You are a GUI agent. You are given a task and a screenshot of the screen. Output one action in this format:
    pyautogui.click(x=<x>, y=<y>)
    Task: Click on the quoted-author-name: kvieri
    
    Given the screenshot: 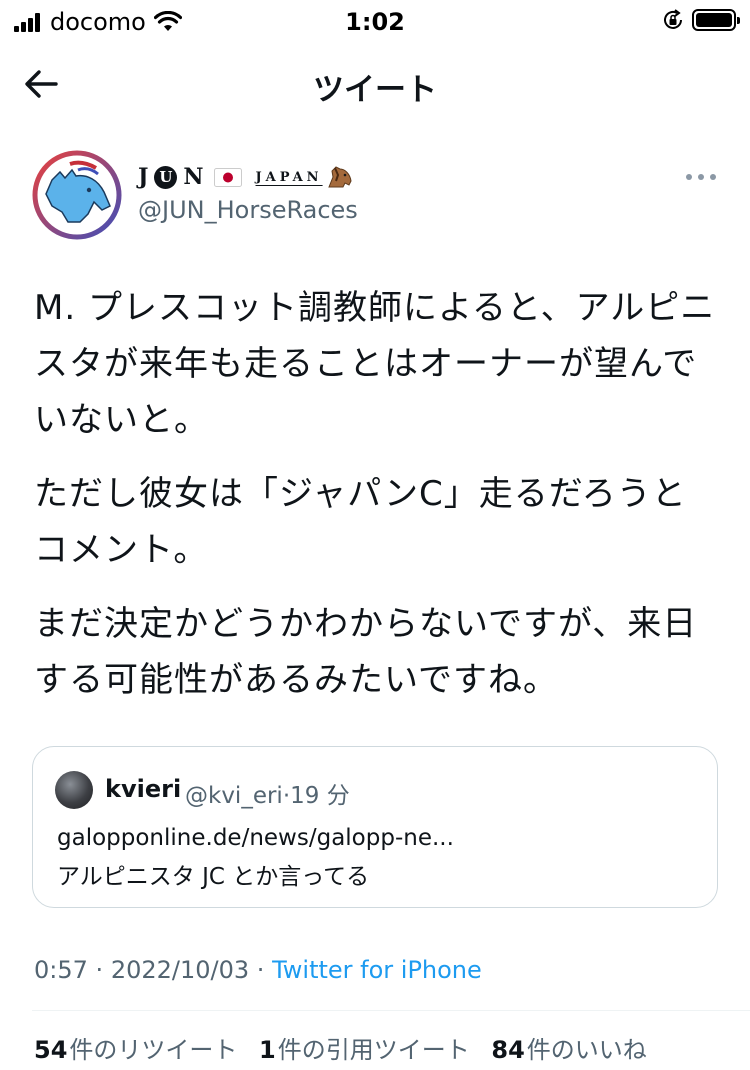 What is the action you would take?
    pyautogui.click(x=143, y=789)
    